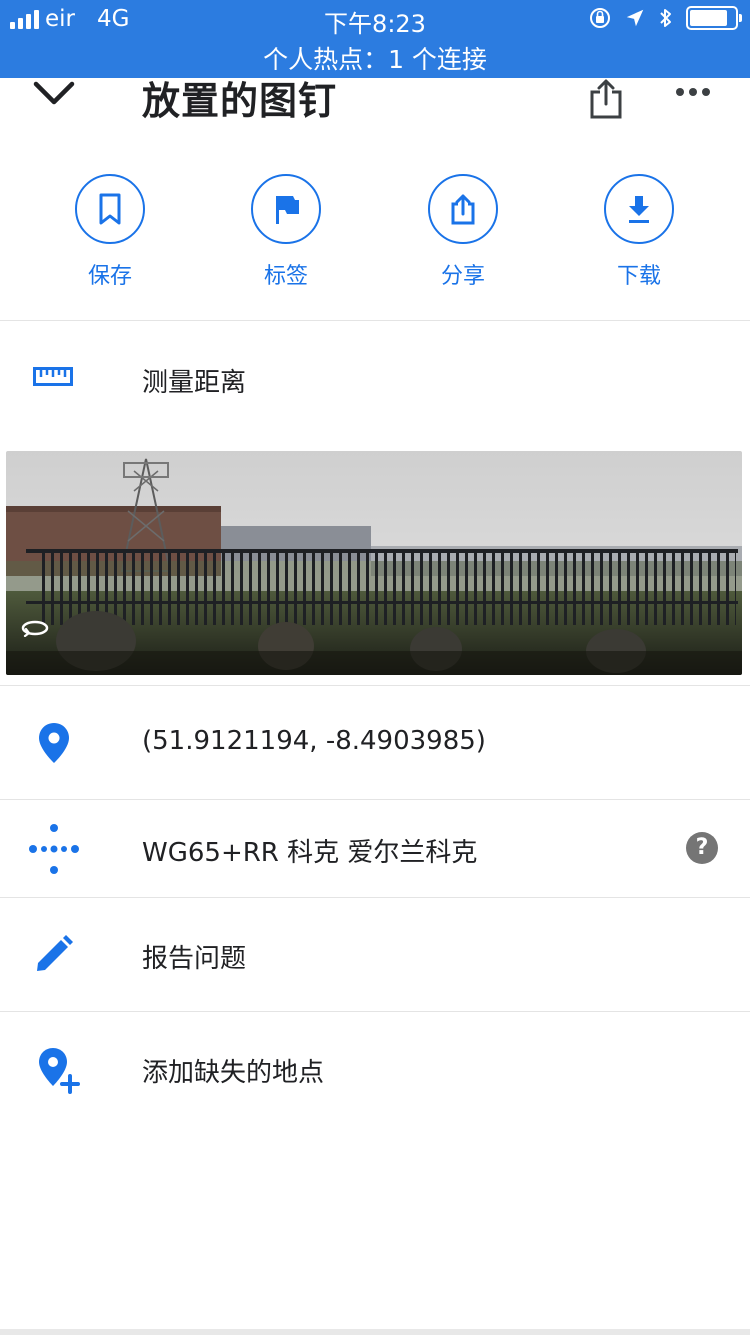 This screenshot has width=750, height=1335. Describe the element at coordinates (54, 956) in the screenshot. I see `pencil-icon` at that location.